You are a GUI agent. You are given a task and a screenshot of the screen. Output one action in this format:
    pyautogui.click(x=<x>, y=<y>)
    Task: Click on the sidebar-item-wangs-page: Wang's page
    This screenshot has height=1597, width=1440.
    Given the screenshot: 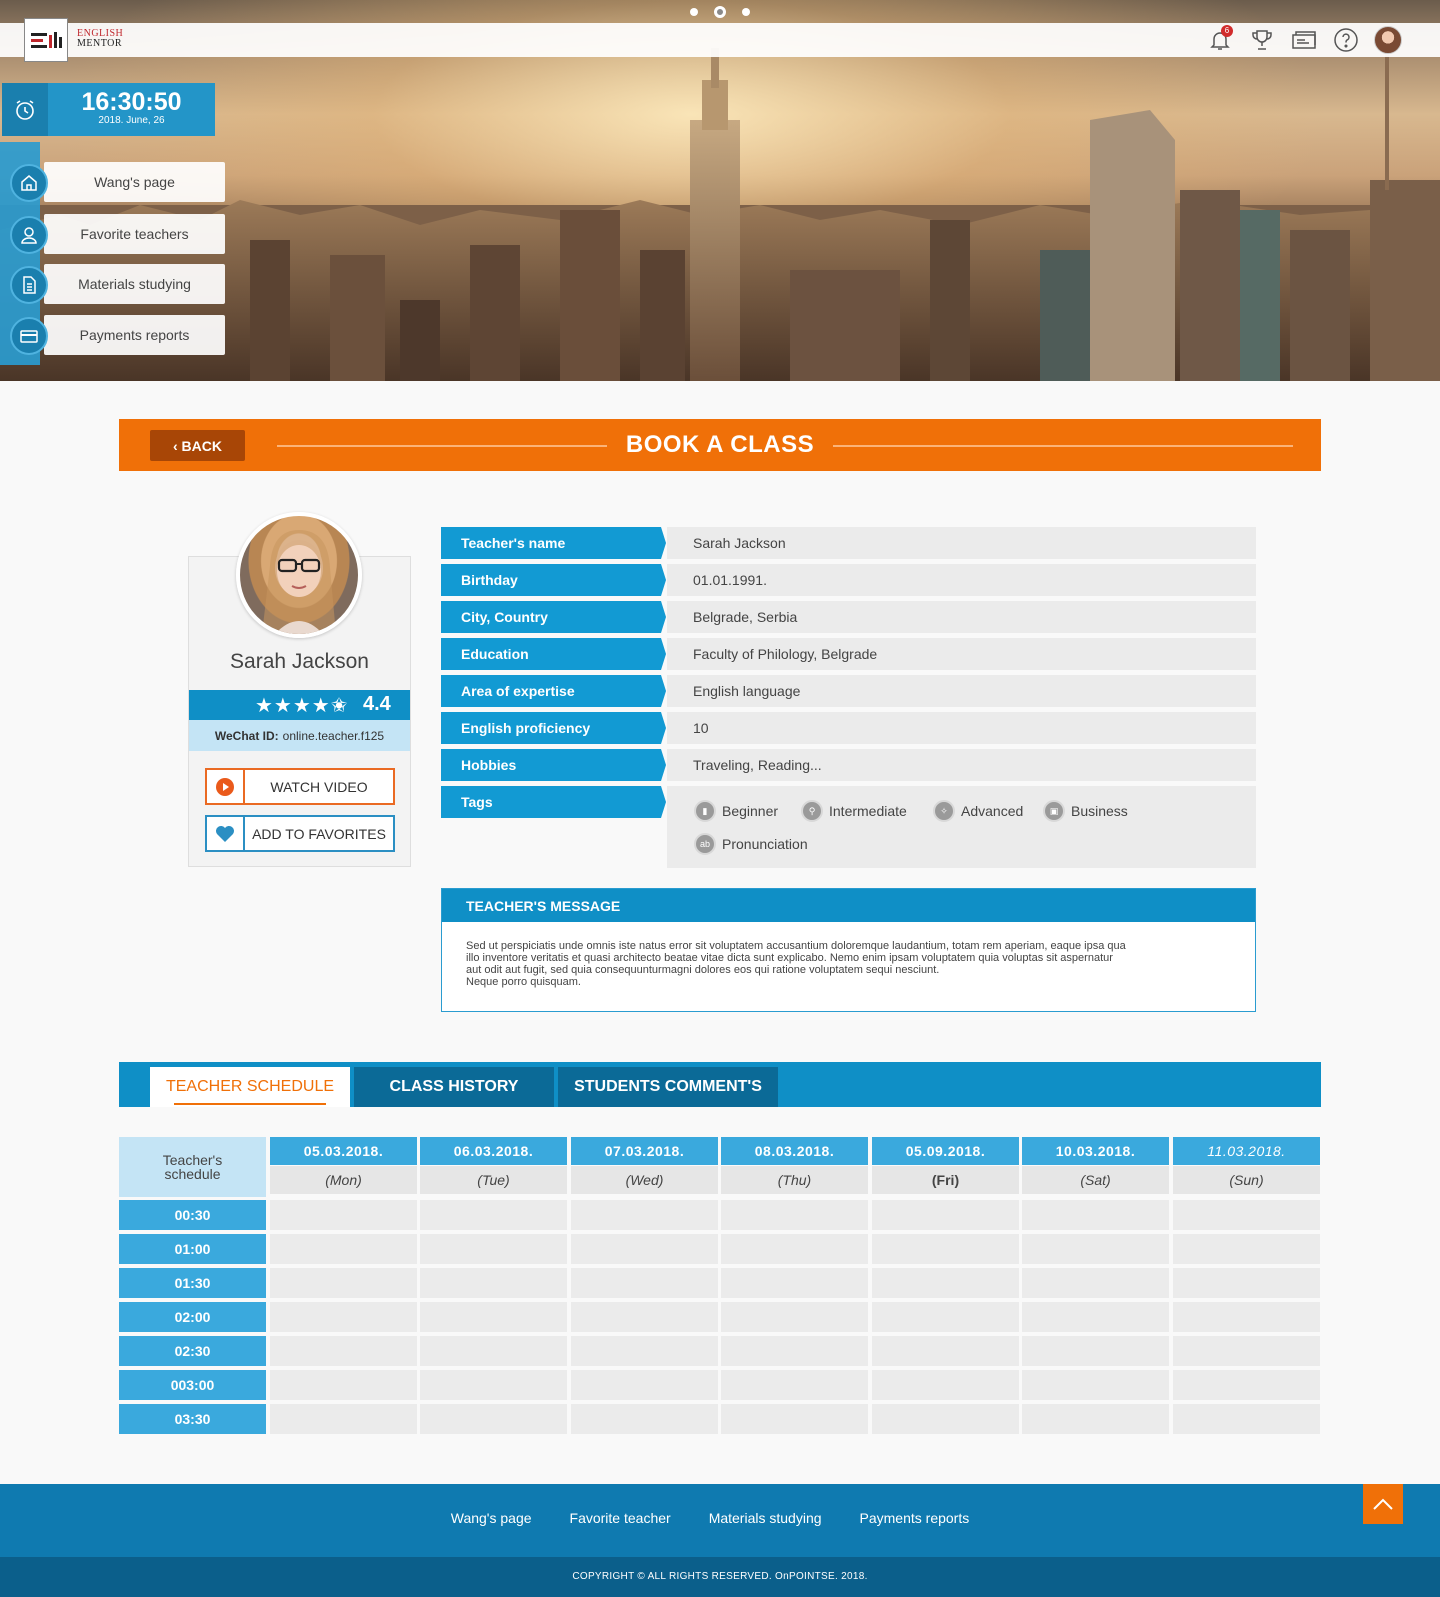 What is the action you would take?
    pyautogui.click(x=117, y=182)
    